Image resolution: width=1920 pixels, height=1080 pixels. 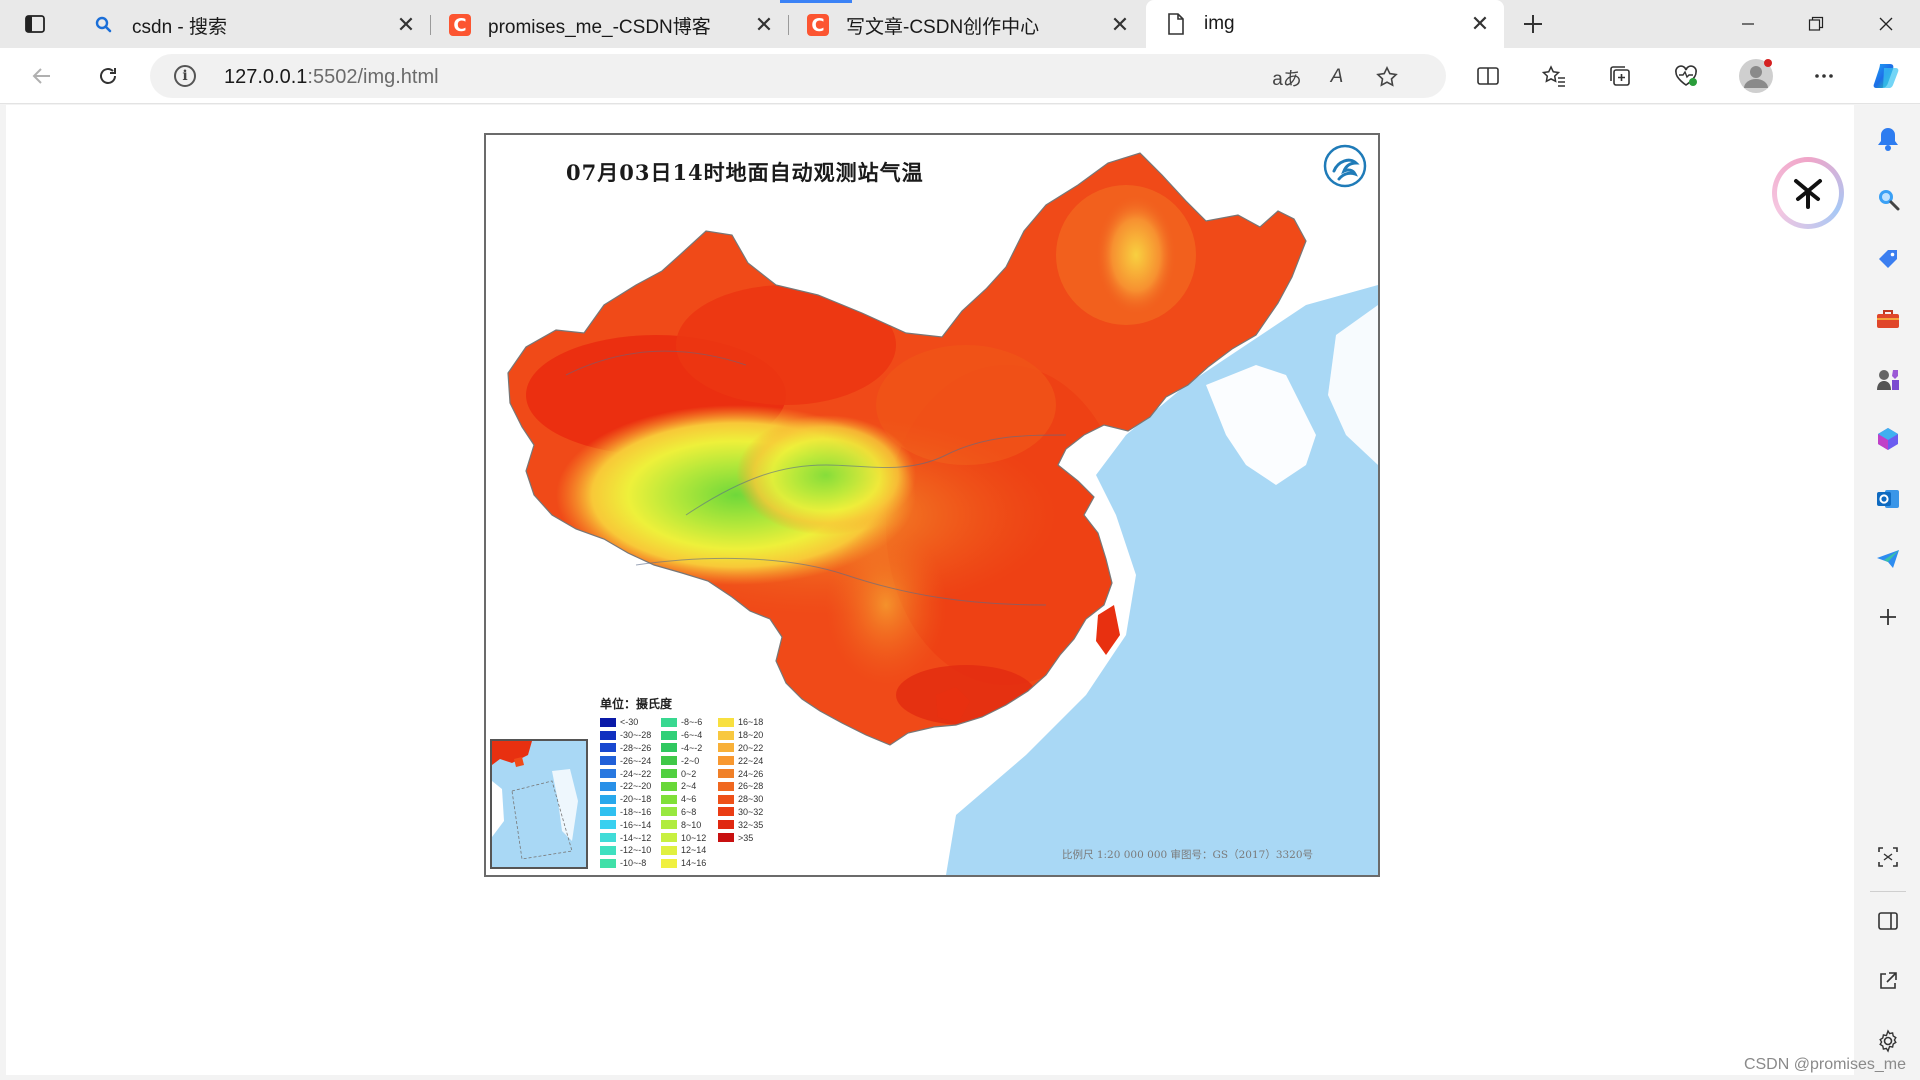 I want to click on screenshot-icon, so click(x=1888, y=857).